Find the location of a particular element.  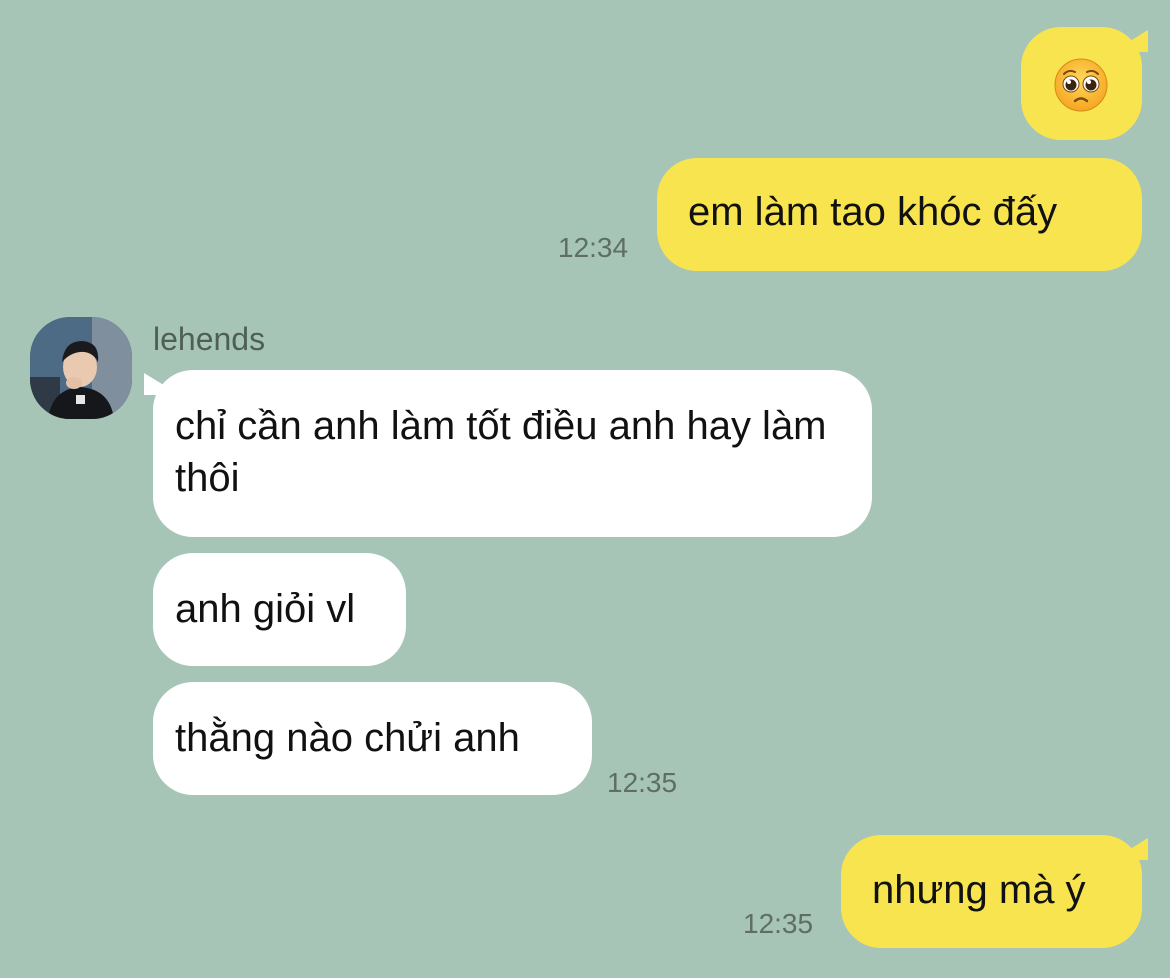

message-bubble-outgoing: nhưng mà ý is located at coordinates (991, 891).